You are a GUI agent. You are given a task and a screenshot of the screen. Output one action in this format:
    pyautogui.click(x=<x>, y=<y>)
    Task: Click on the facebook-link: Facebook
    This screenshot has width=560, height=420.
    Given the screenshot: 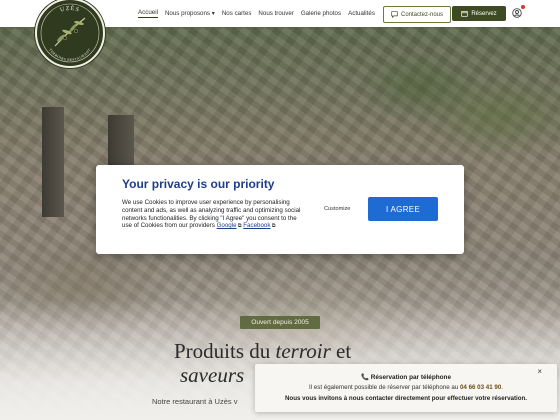 What is the action you would take?
    pyautogui.click(x=256, y=225)
    